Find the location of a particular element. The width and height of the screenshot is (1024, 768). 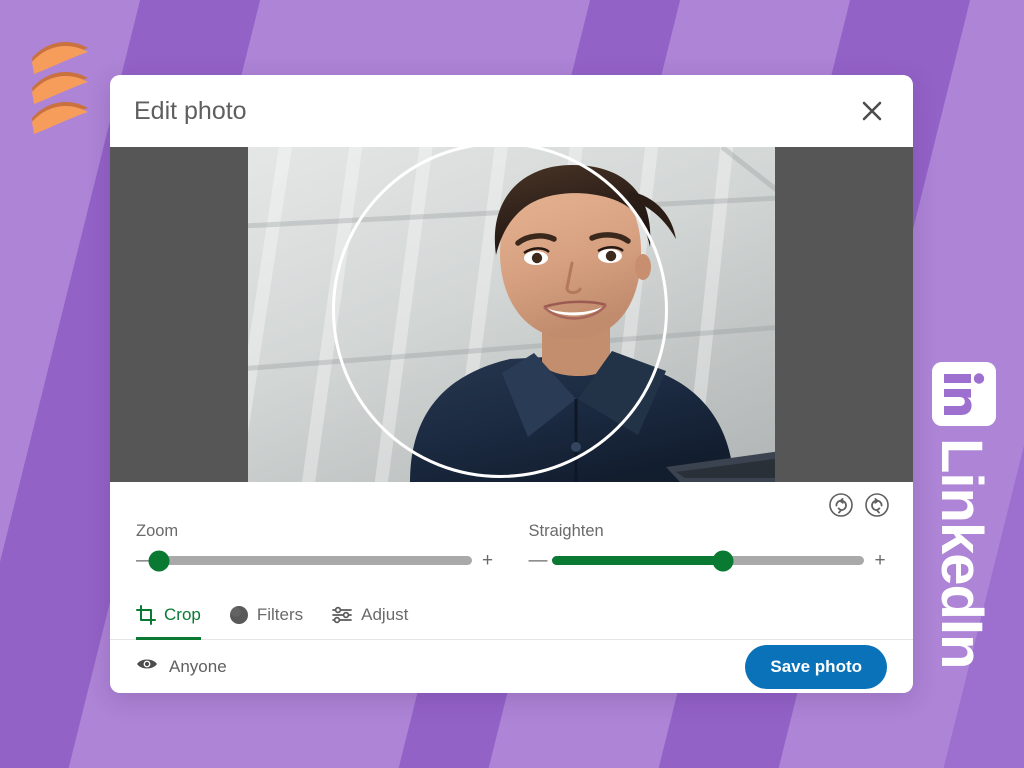

straighten-slider-track is located at coordinates (707, 560).